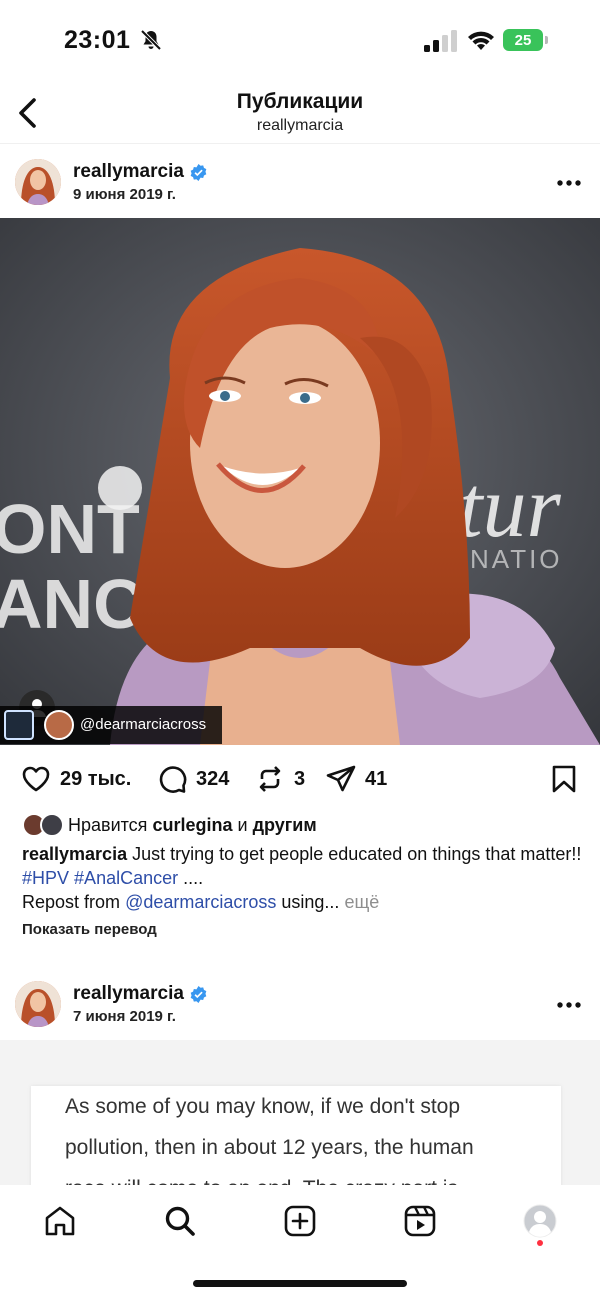  What do you see at coordinates (192, 825) in the screenshot?
I see `liked-by-user: curlegina` at bounding box center [192, 825].